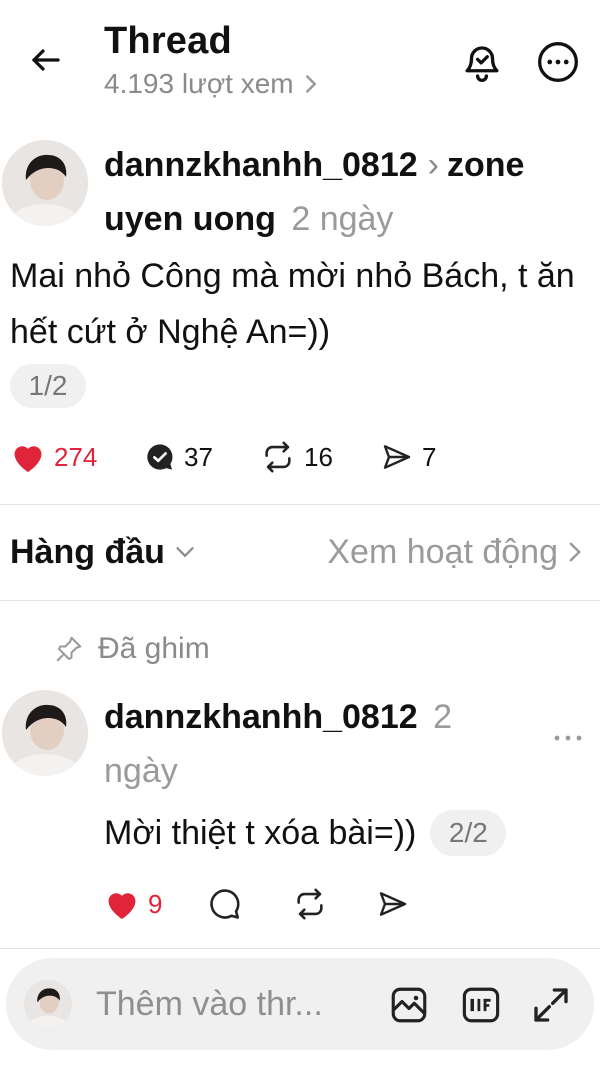 The height and width of the screenshot is (1067, 600). What do you see at coordinates (314, 744) in the screenshot?
I see `reply-header: dannzkhanhh_0812 2 ngày` at bounding box center [314, 744].